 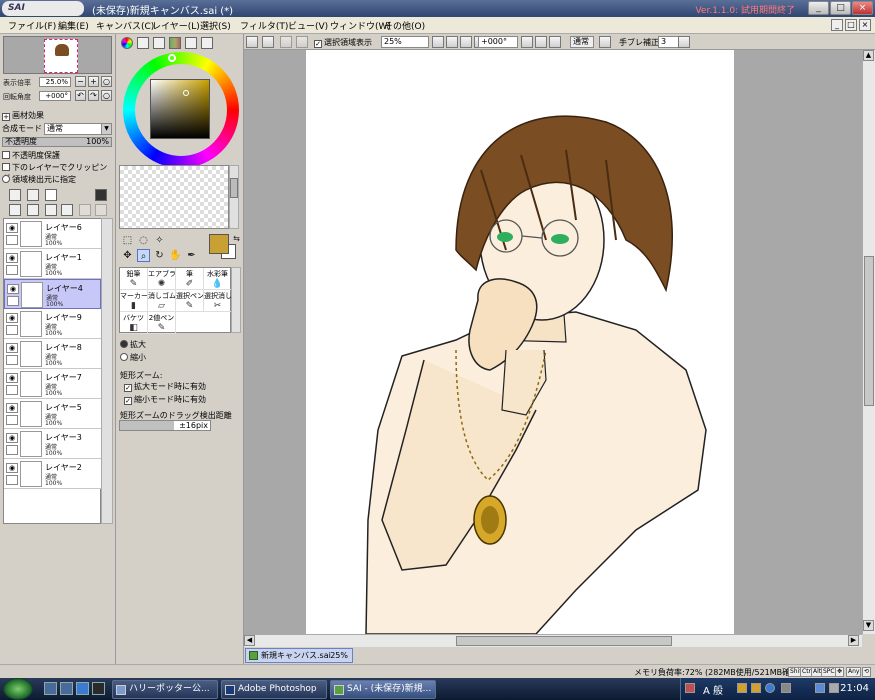 What do you see at coordinates (51, 210) in the screenshot?
I see `clear-layer-icon` at bounding box center [51, 210].